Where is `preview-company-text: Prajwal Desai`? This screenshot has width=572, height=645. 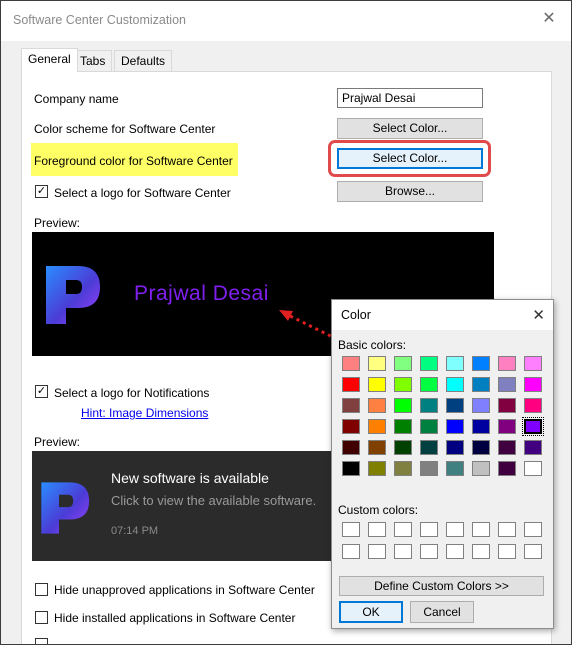
preview-company-text: Prajwal Desai is located at coordinates (201, 293).